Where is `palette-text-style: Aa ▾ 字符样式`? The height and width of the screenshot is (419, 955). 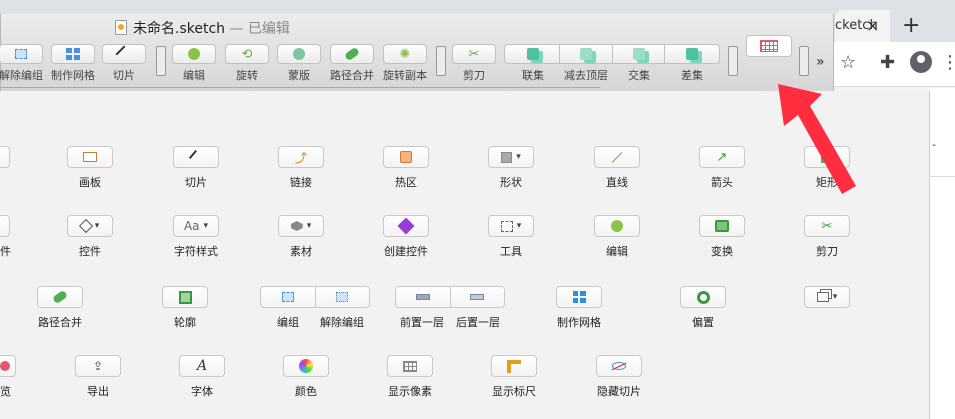
palette-text-style: Aa ▾ 字符样式 is located at coordinates (196, 240).